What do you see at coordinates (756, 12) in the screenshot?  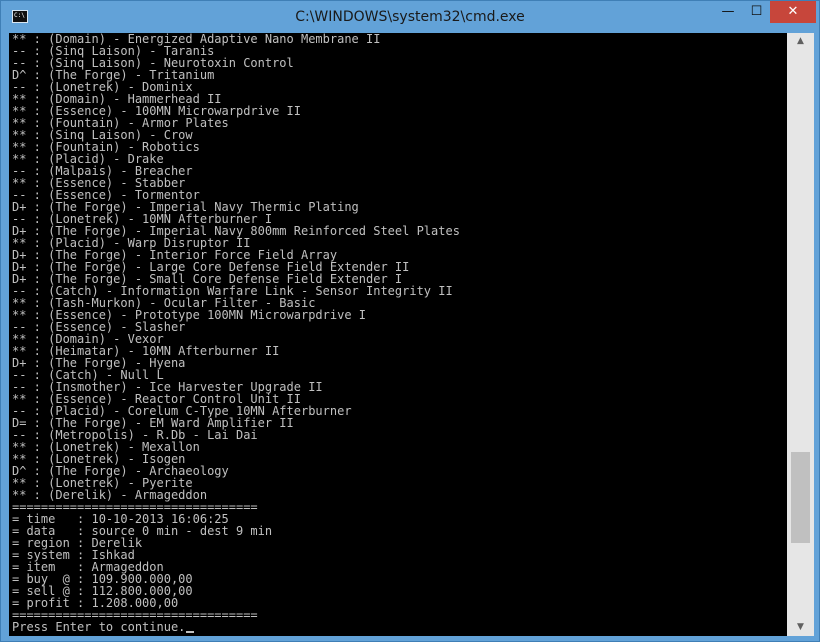 I see `maximize-button: ☐` at bounding box center [756, 12].